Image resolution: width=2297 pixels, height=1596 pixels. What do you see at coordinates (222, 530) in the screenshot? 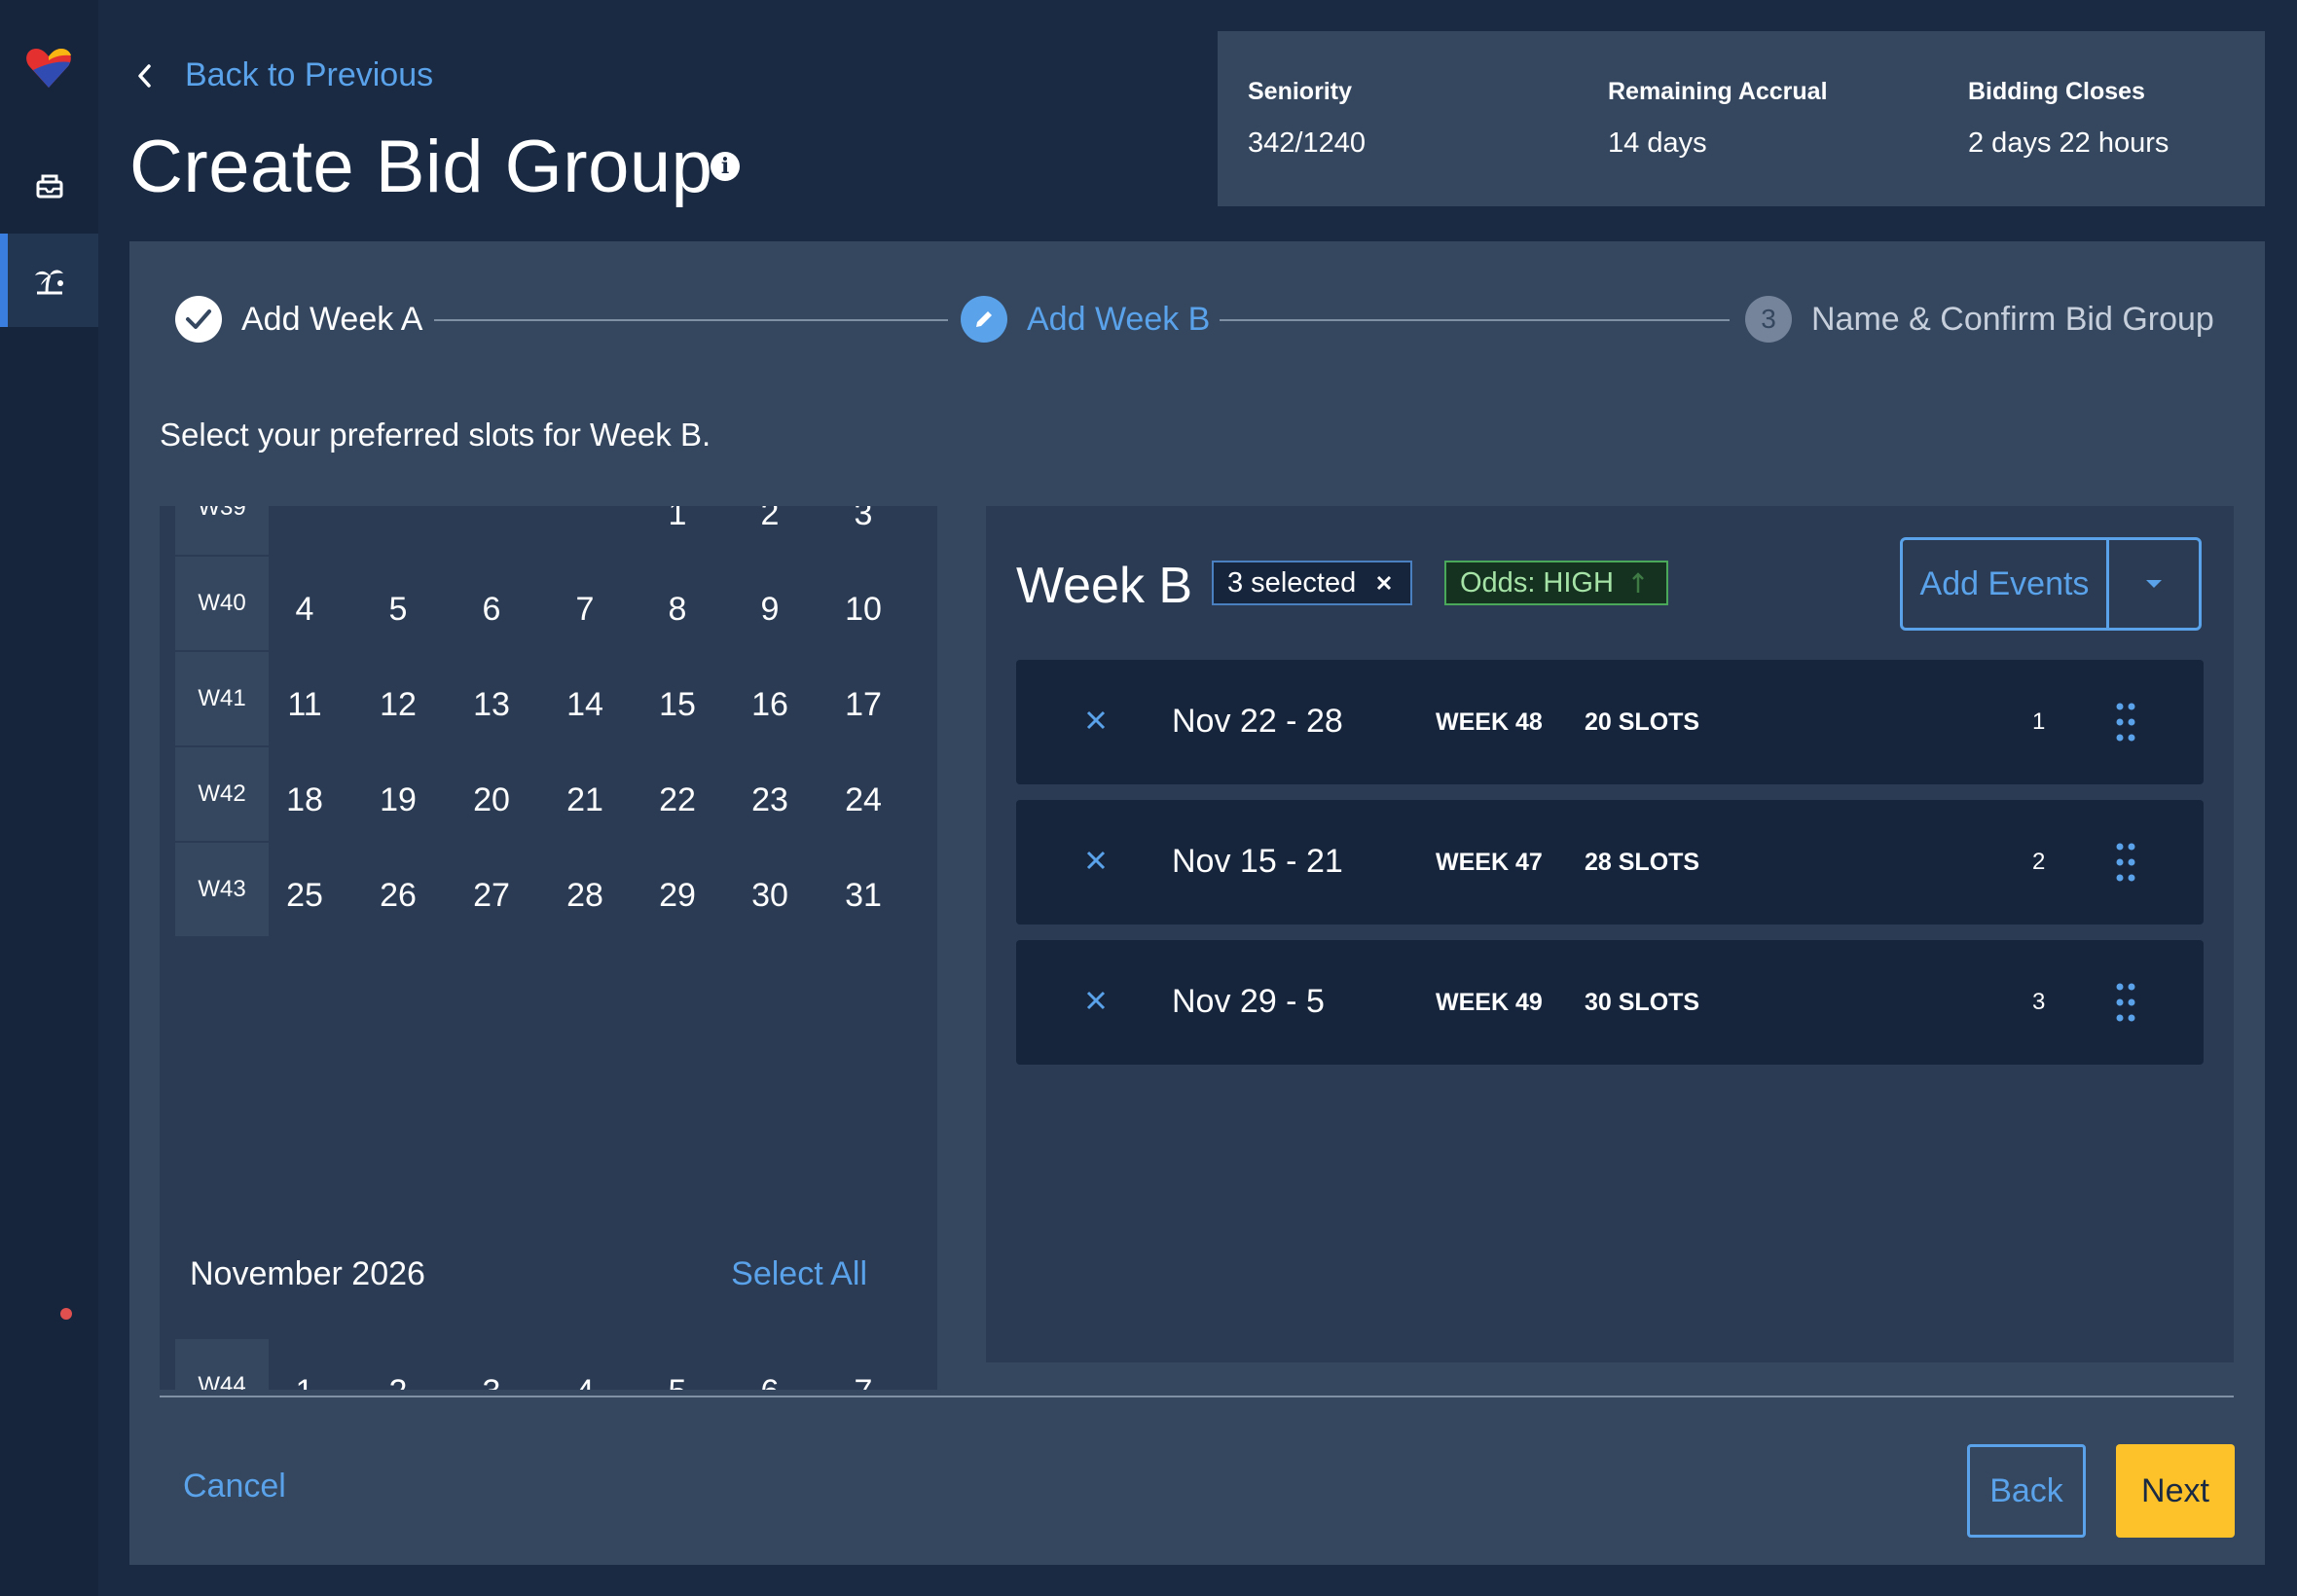
I see `week-number-cell: W39` at bounding box center [222, 530].